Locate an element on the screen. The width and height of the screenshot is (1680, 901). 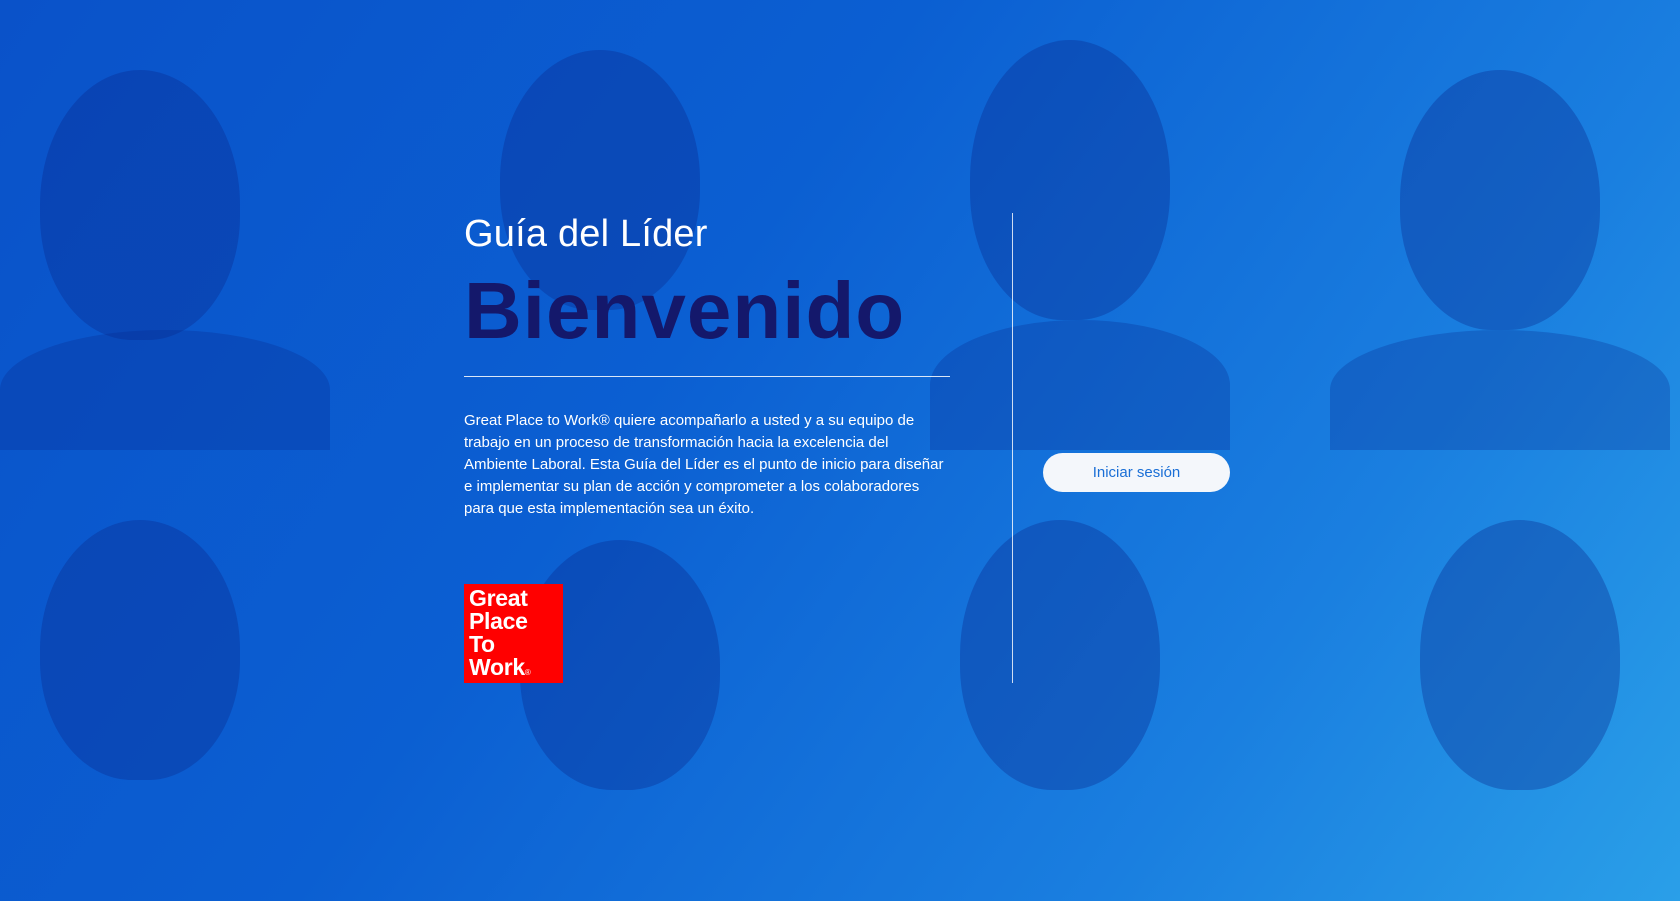
logo-line-2: Place is located at coordinates (498, 621).